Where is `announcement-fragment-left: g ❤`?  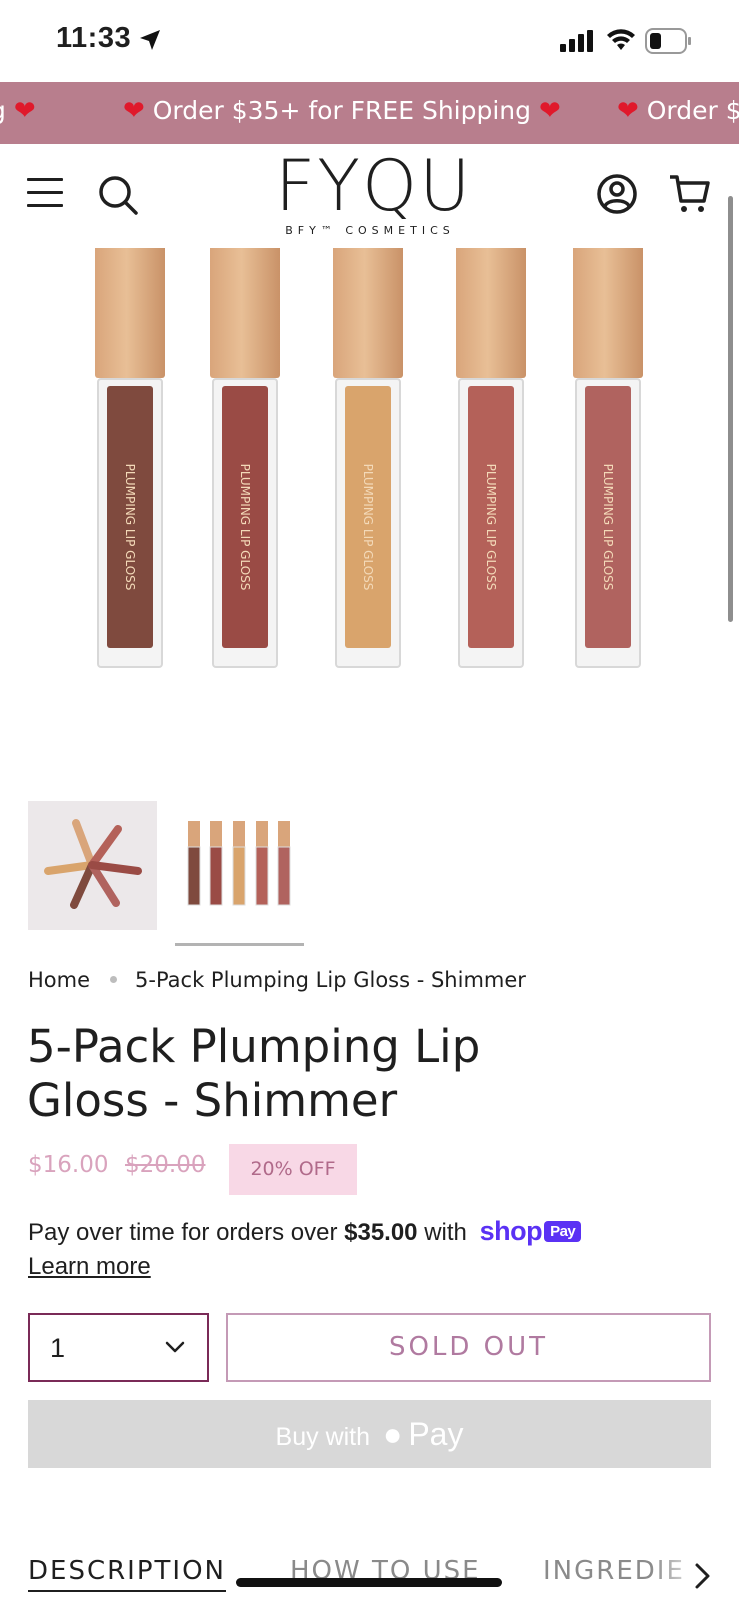 announcement-fragment-left: g ❤ is located at coordinates (18, 111).